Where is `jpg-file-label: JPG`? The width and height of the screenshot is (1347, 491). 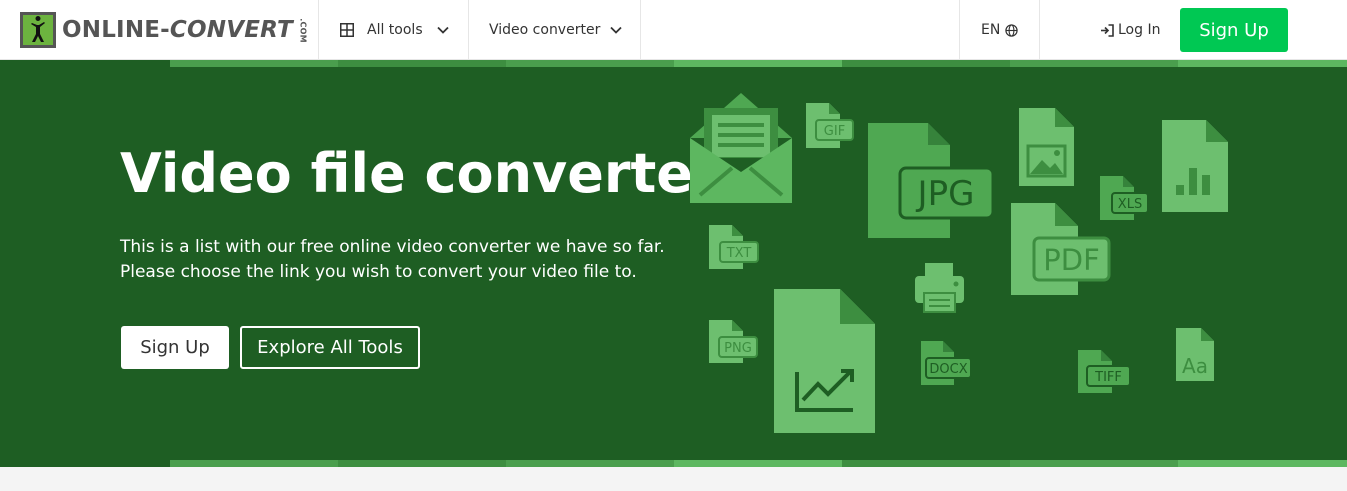 jpg-file-label: JPG is located at coordinates (945, 194).